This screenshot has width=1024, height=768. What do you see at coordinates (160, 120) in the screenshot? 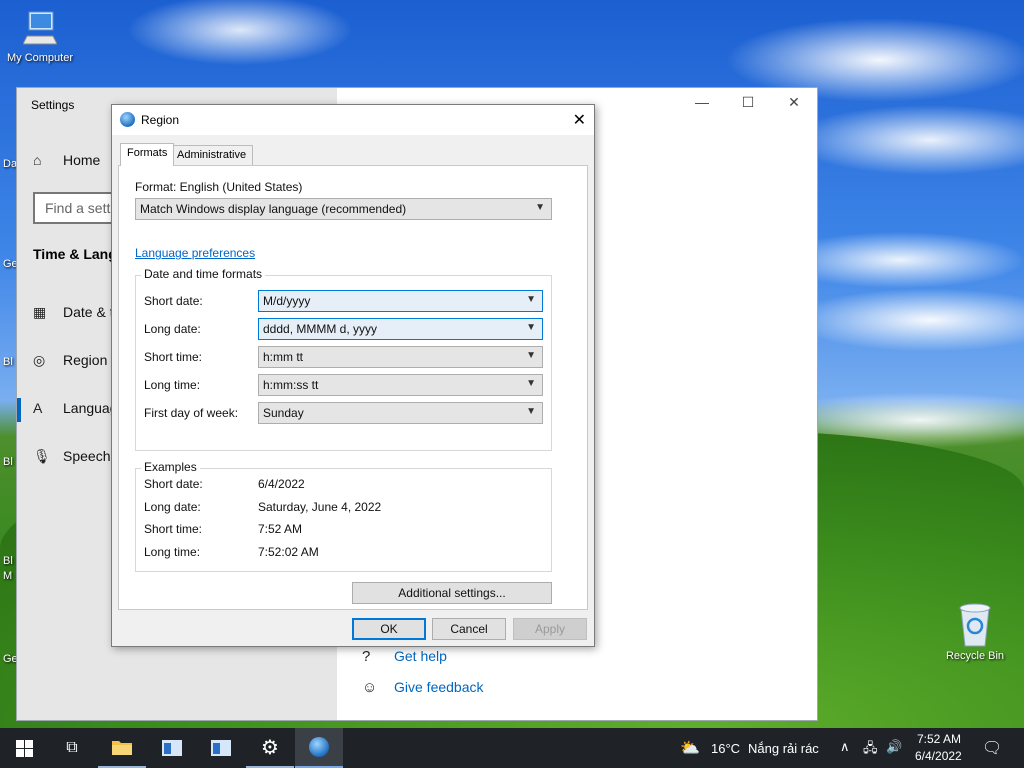
I see `dialog-title: Region` at bounding box center [160, 120].